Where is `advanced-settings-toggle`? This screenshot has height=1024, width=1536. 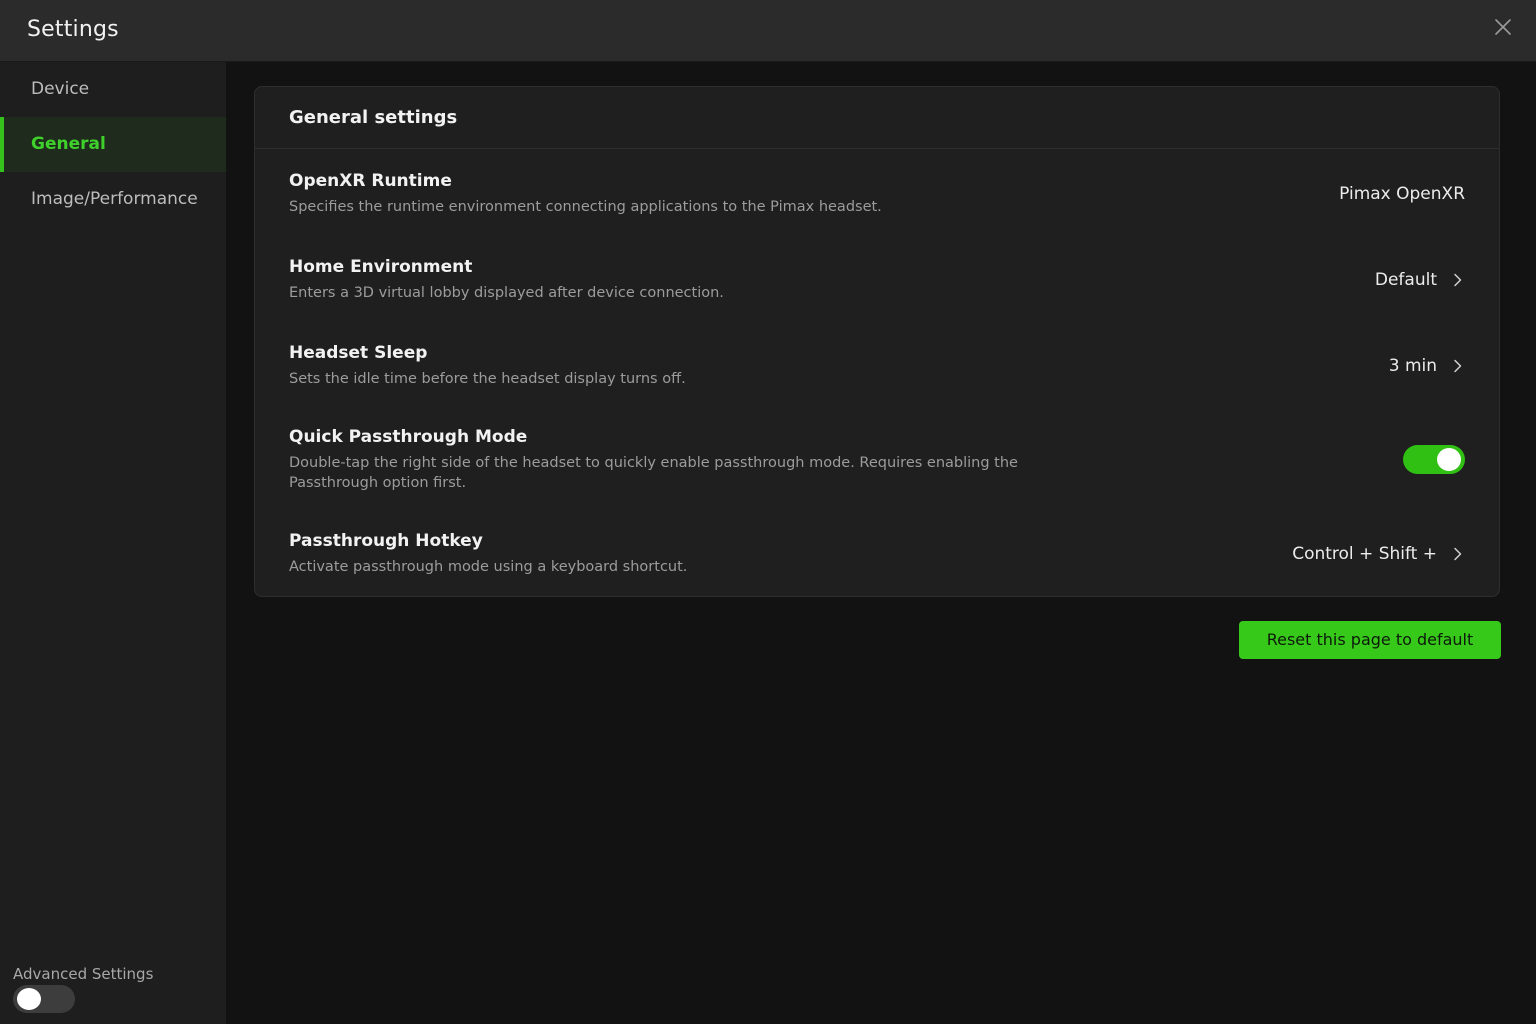 advanced-settings-toggle is located at coordinates (44, 999).